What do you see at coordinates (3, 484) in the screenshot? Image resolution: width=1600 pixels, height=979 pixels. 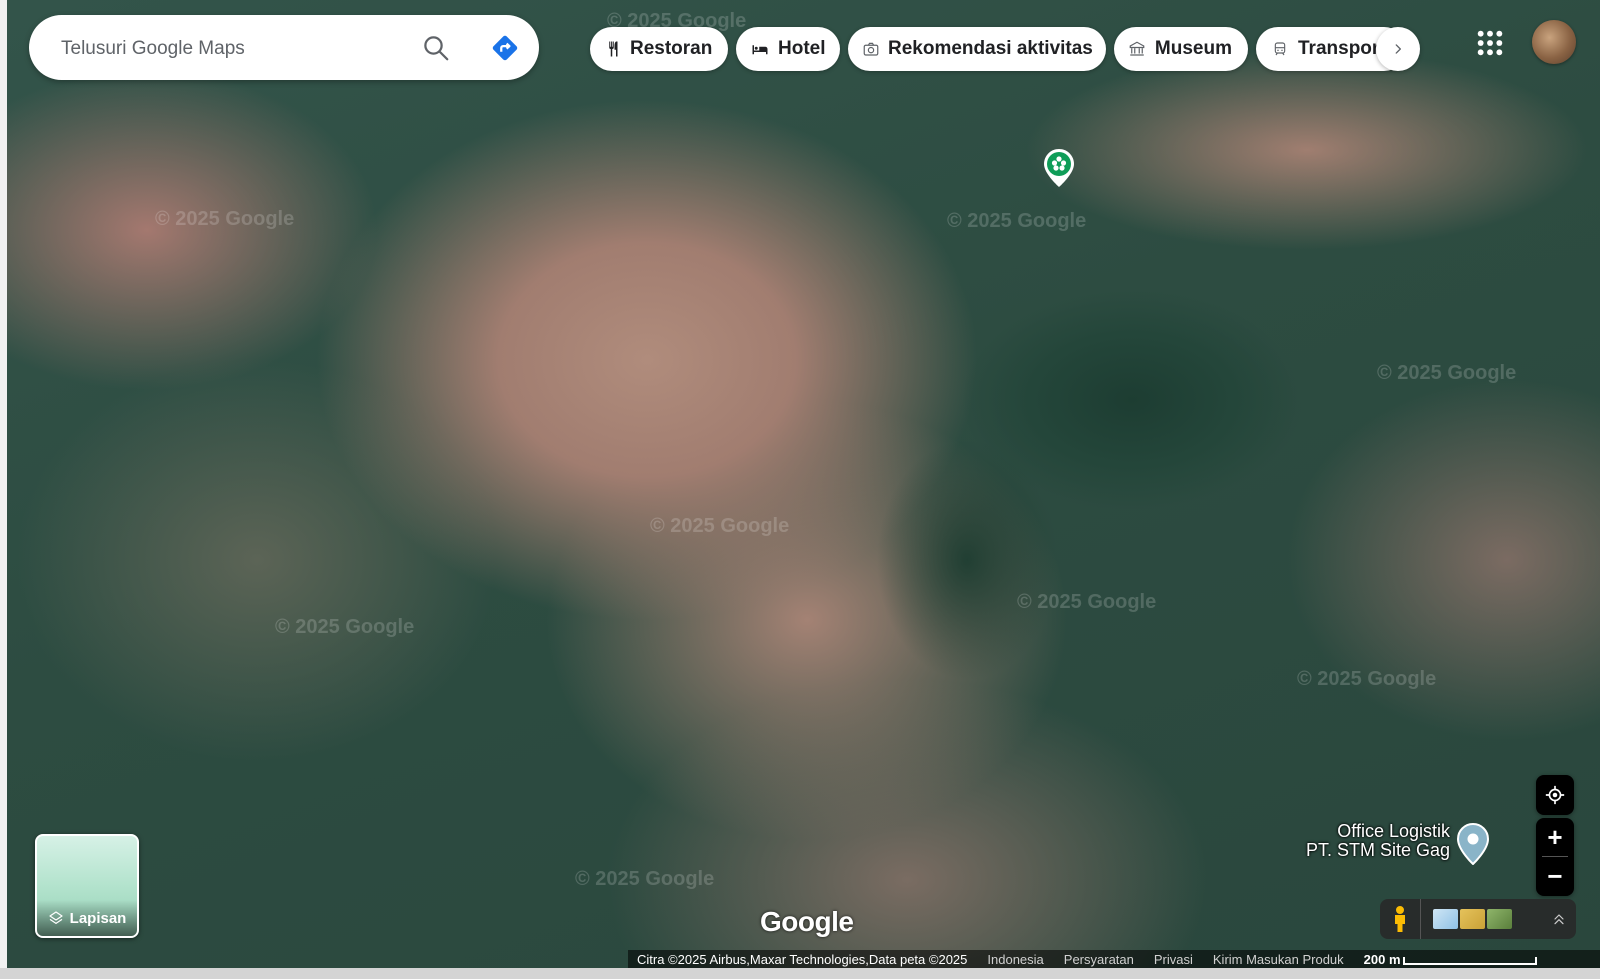 I see `window-edge` at bounding box center [3, 484].